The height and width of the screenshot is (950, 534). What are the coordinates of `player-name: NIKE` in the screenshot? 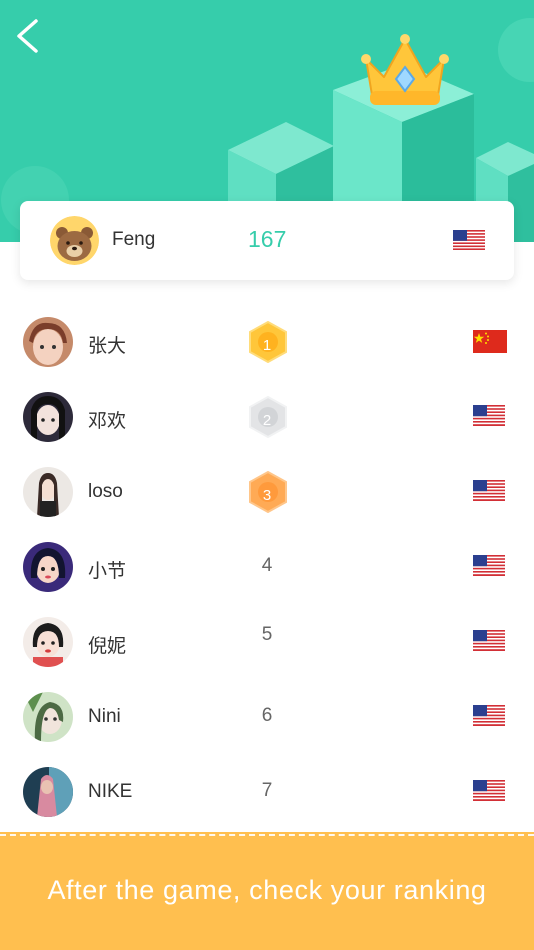 It's located at (110, 791).